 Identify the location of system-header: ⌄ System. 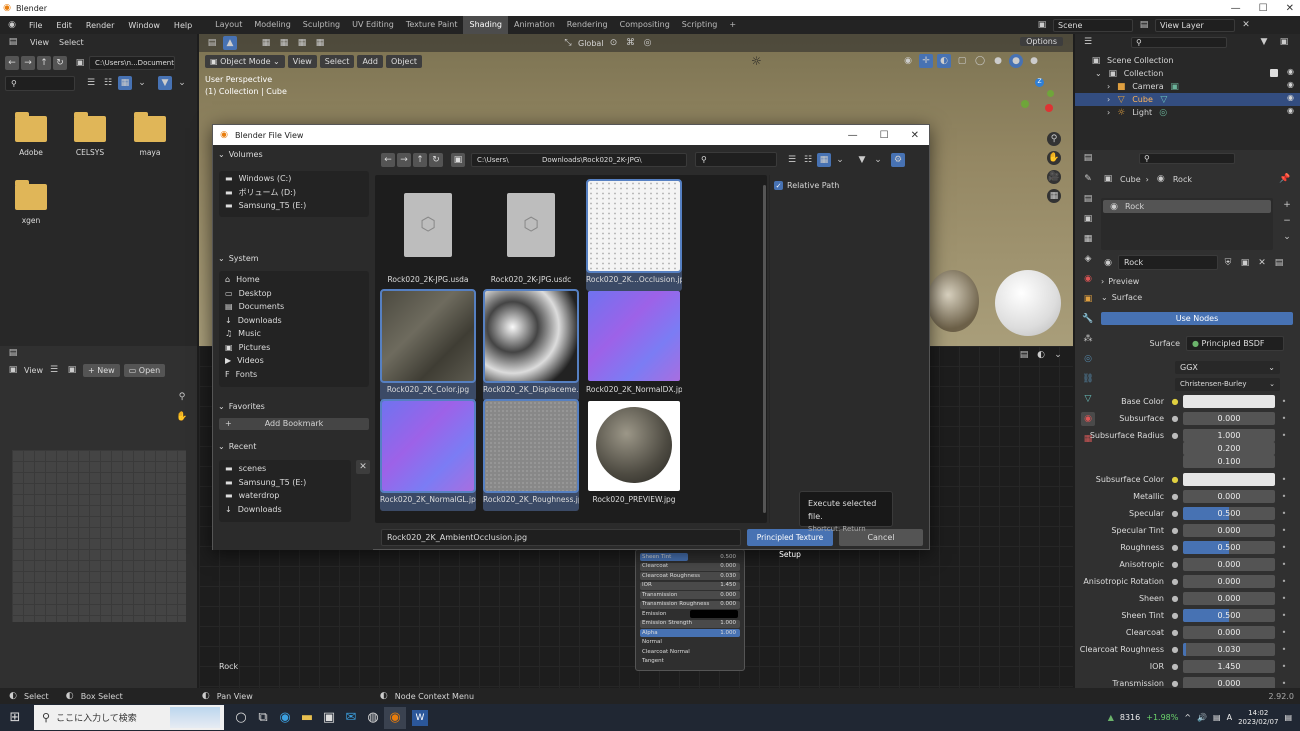
(238, 258).